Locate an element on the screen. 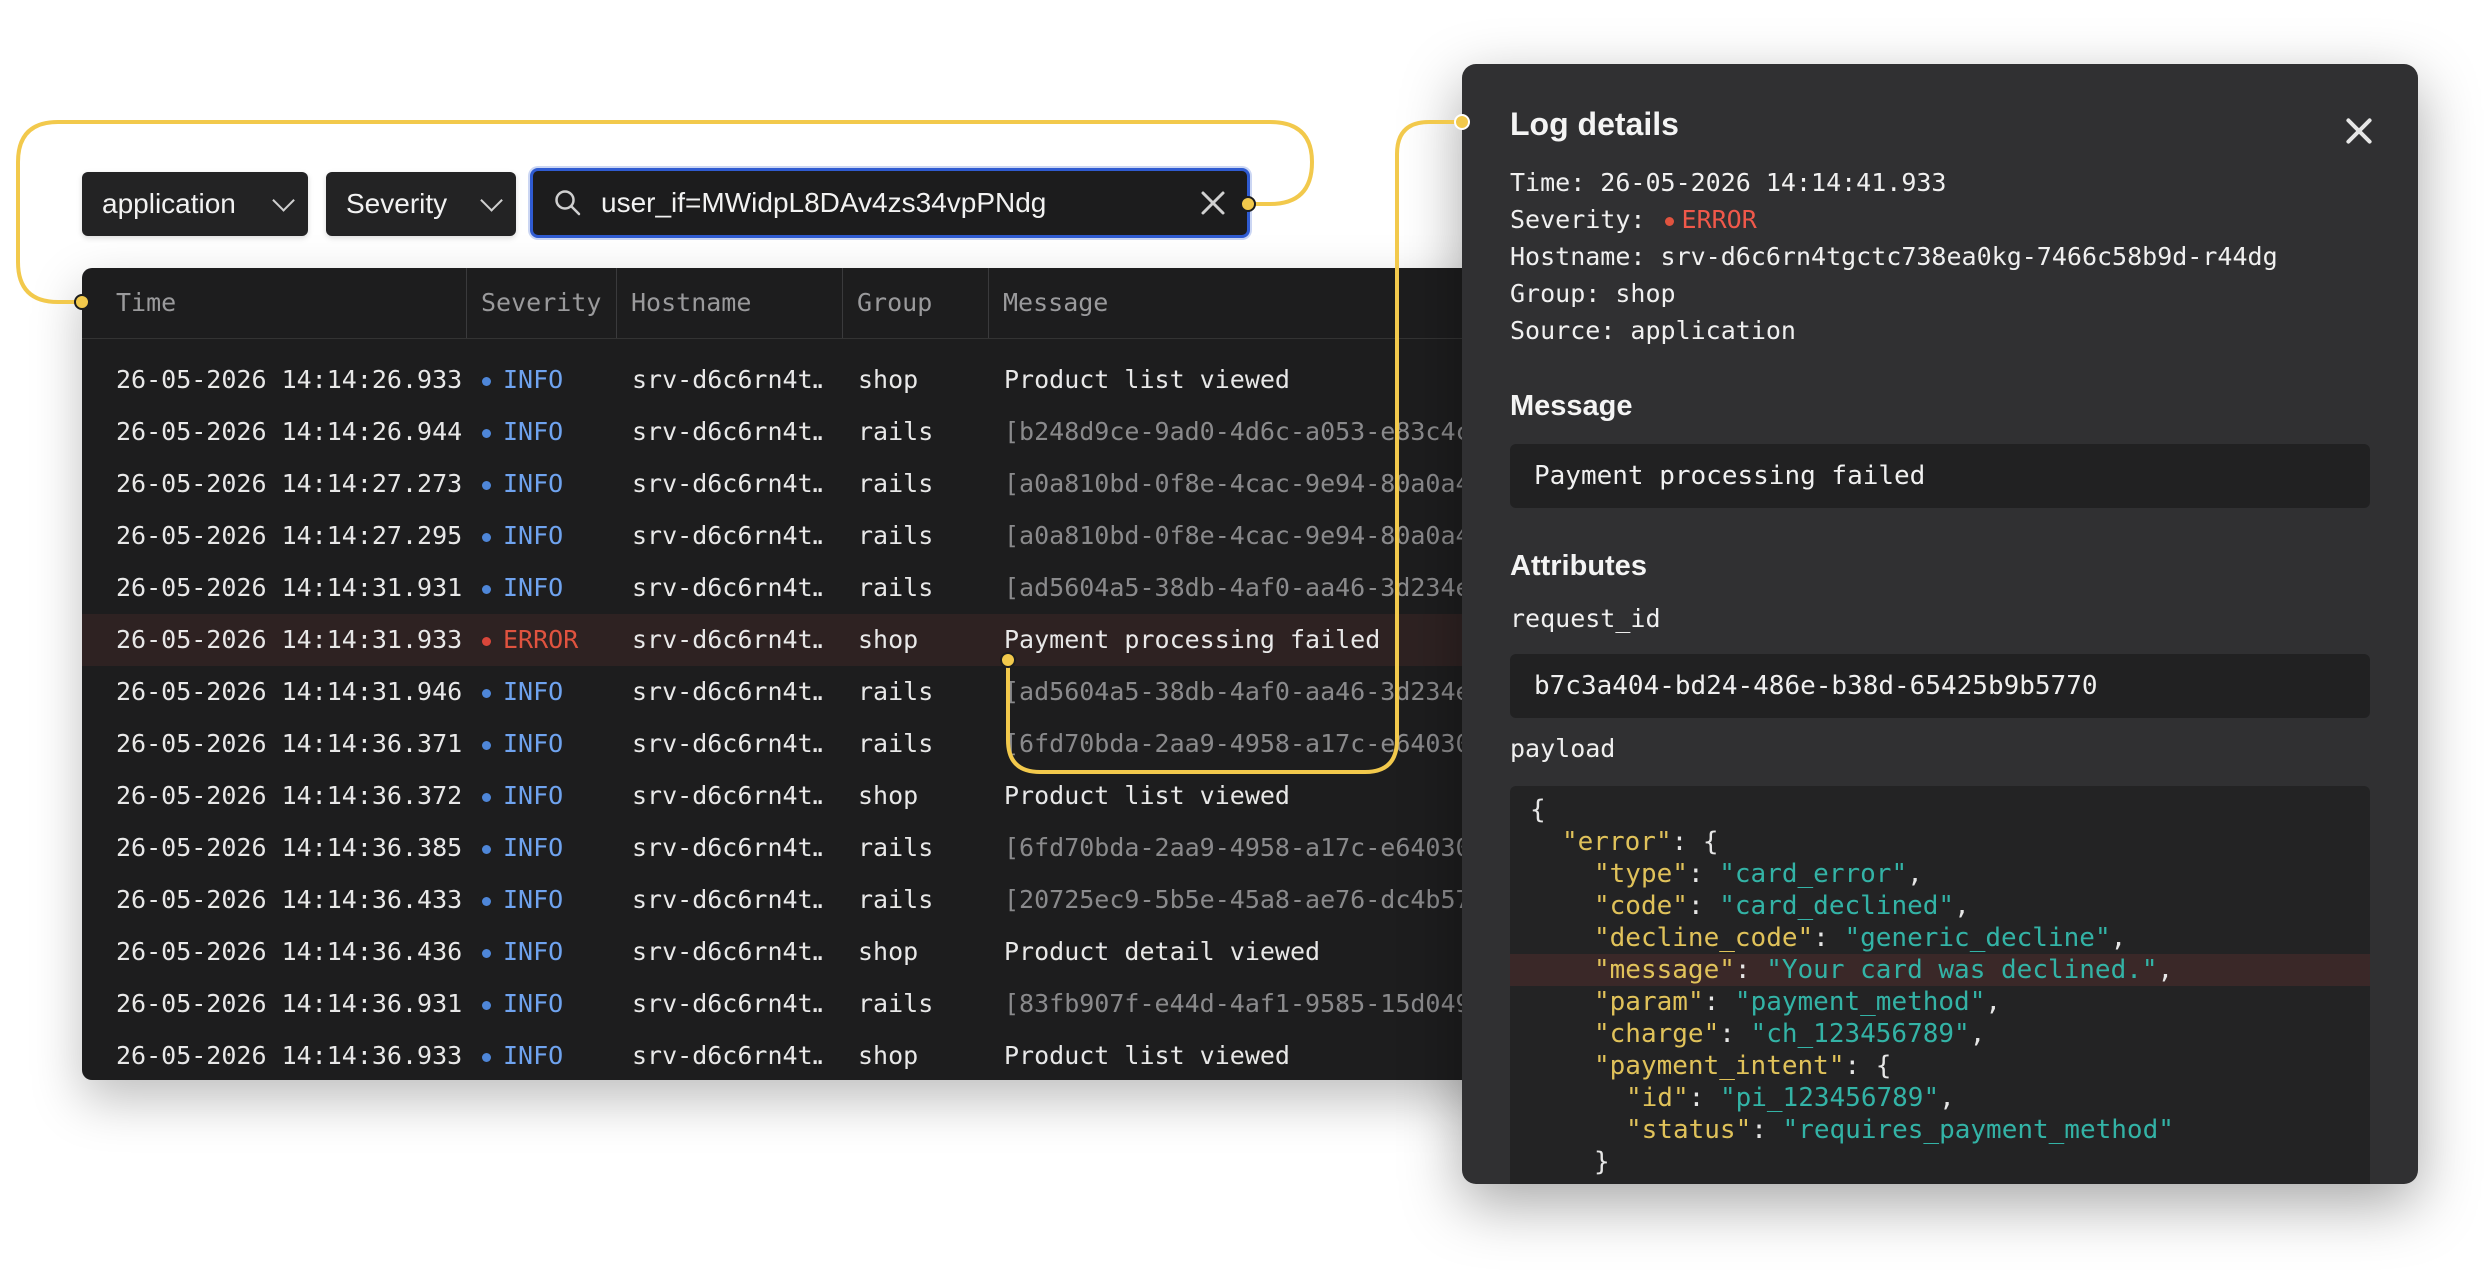  payload-line: "payment_intent": { is located at coordinates (1743, 1066).